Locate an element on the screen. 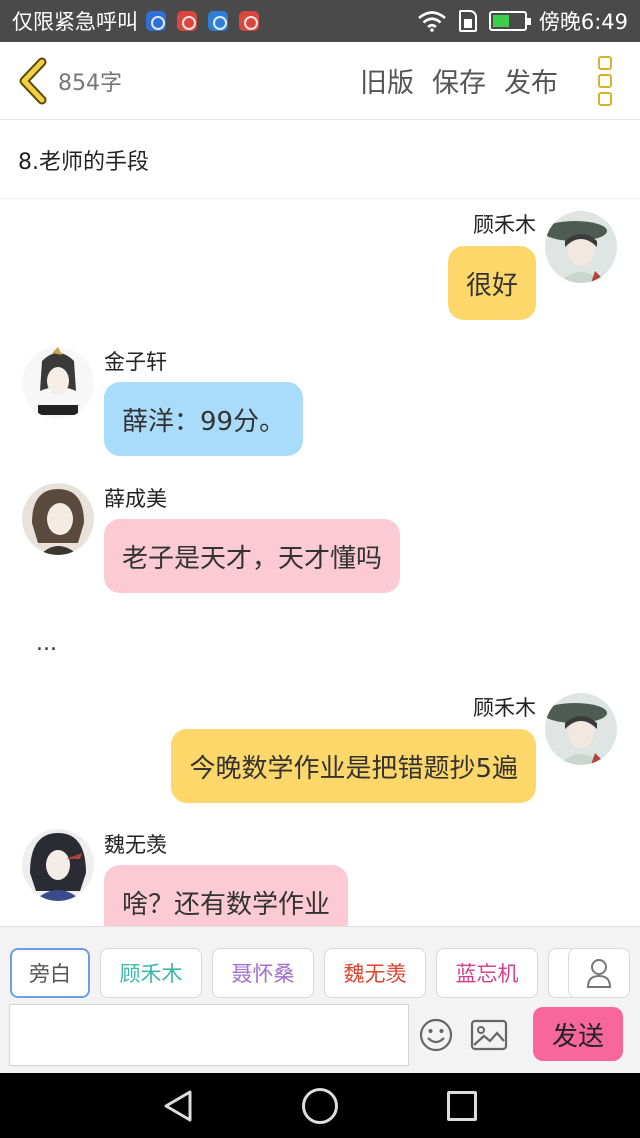 This screenshot has width=640, height=1138. avatar-xue-chengmei is located at coordinates (58, 519).